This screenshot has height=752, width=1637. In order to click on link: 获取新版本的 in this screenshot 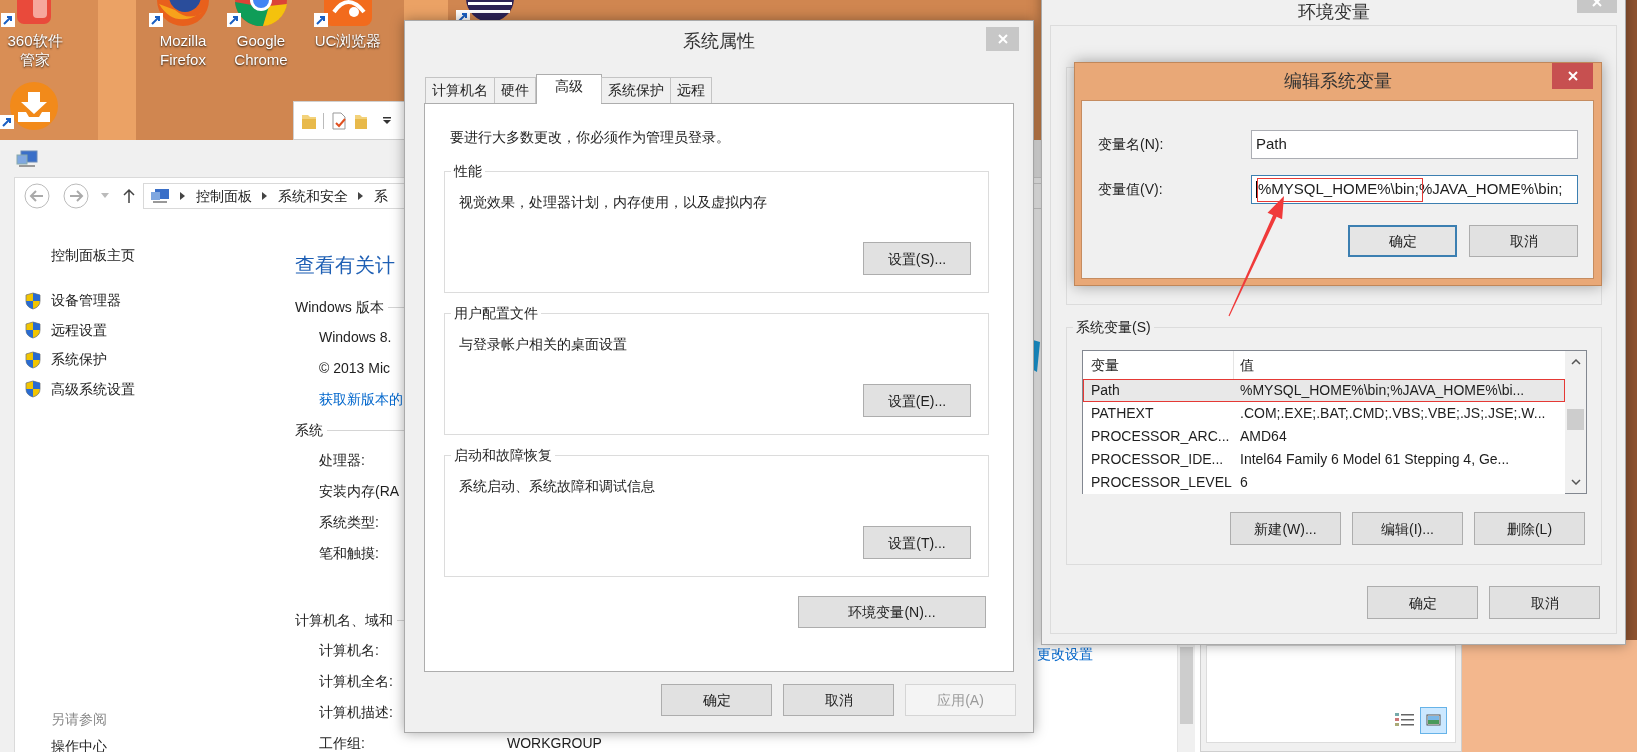, I will do `click(361, 399)`.